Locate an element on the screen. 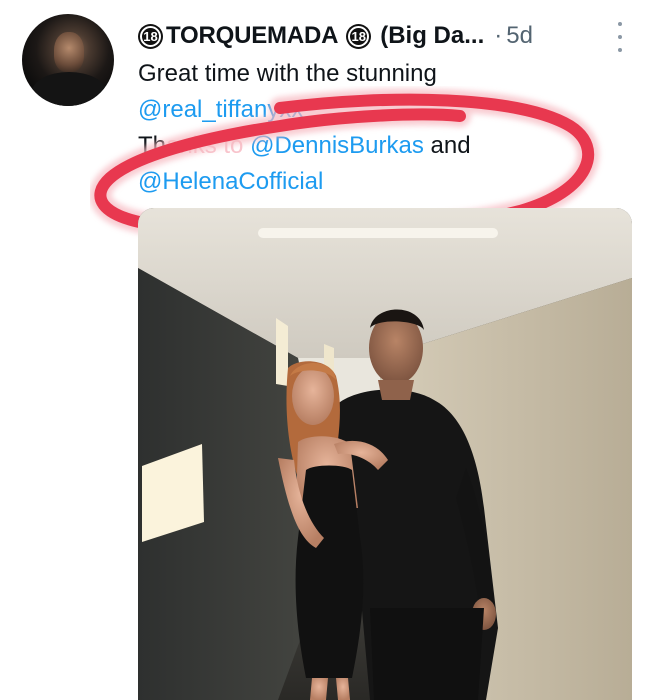 Image resolution: width=654 pixels, height=700 pixels. avatar is located at coordinates (68, 60).